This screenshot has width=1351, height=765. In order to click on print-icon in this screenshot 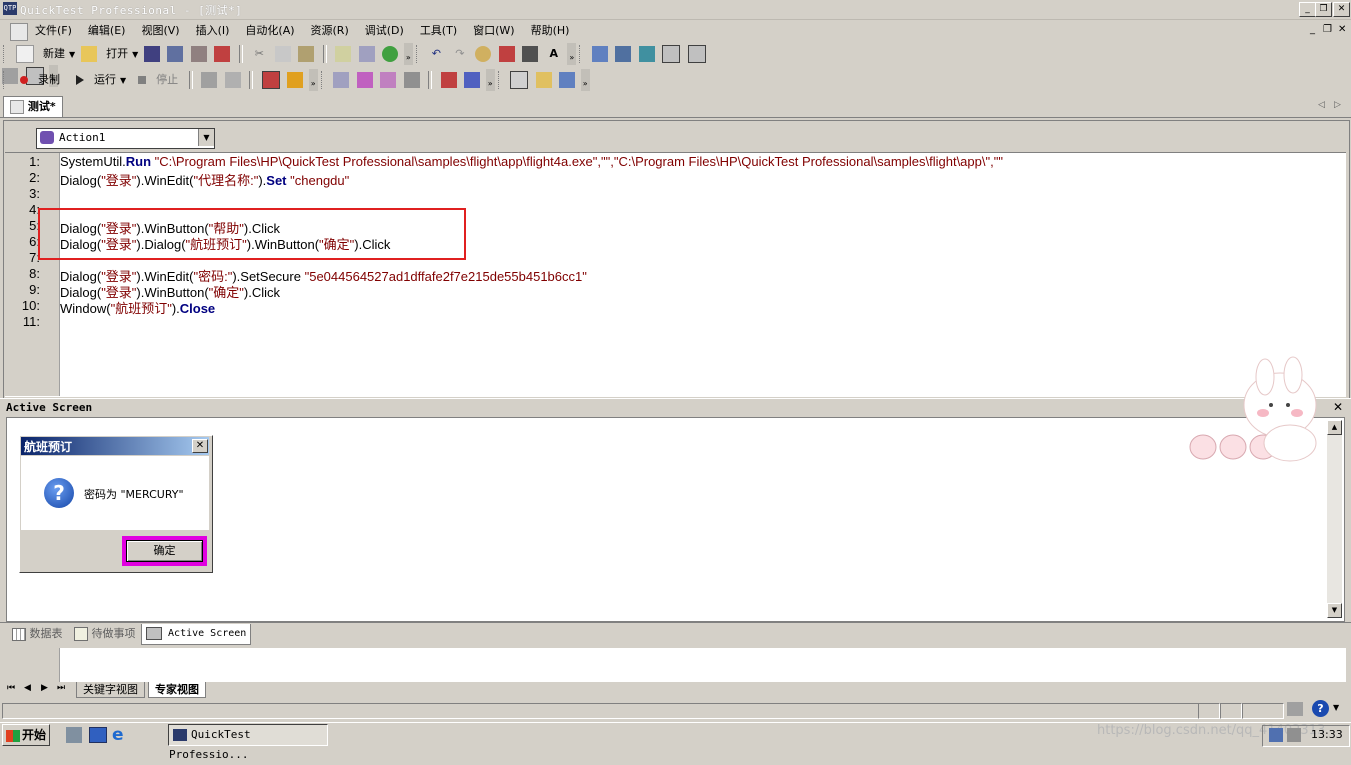, I will do `click(198, 54)`.